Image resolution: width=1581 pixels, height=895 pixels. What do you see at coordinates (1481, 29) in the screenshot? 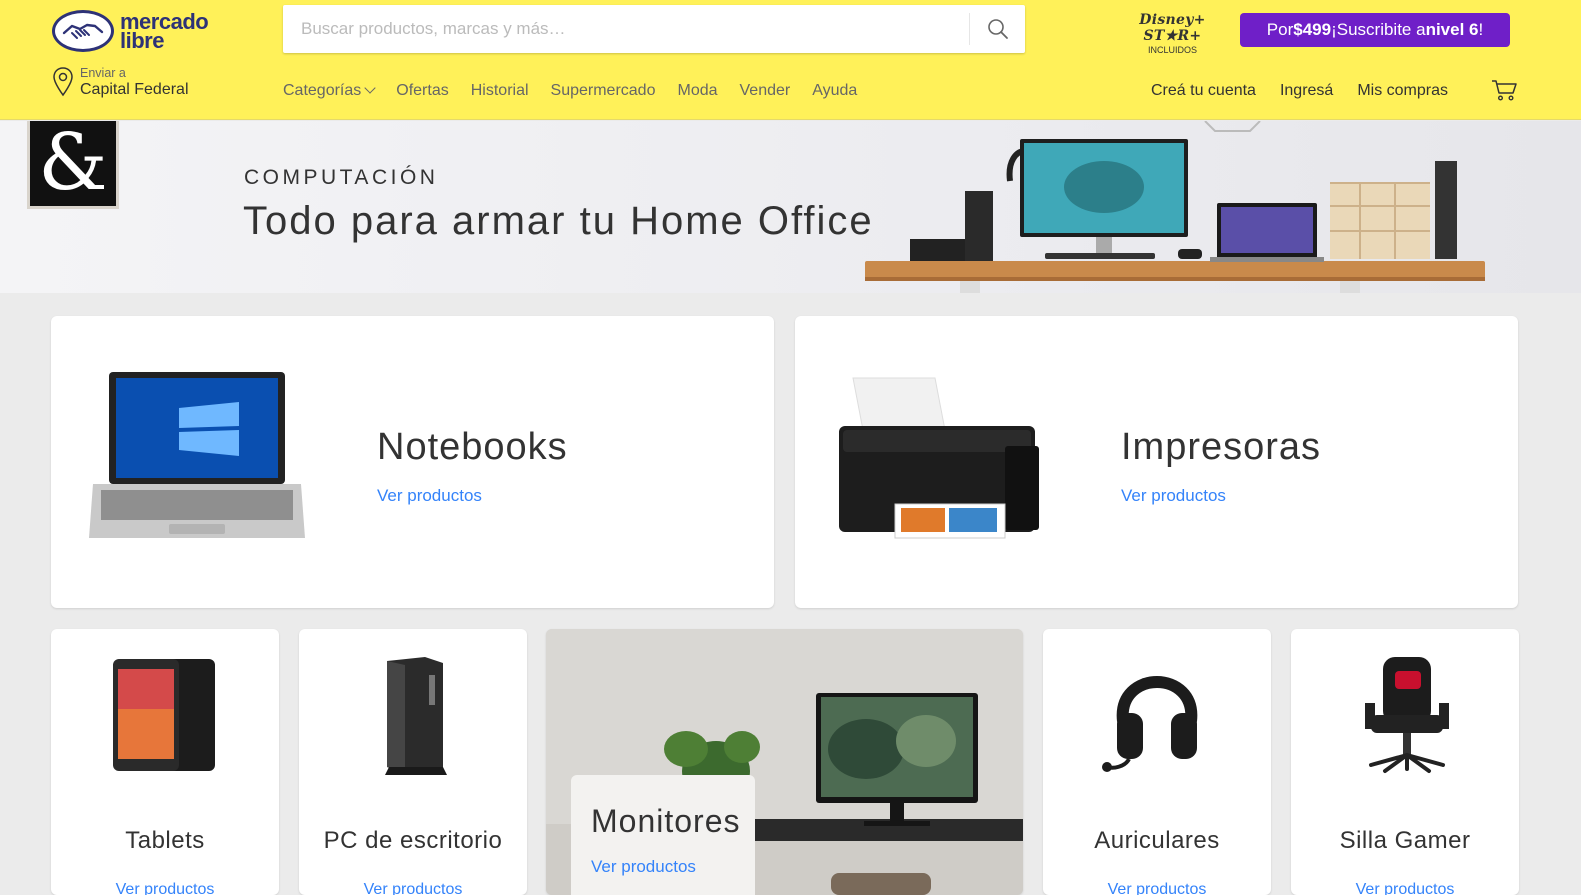
I see `promo-suffix: !` at bounding box center [1481, 29].